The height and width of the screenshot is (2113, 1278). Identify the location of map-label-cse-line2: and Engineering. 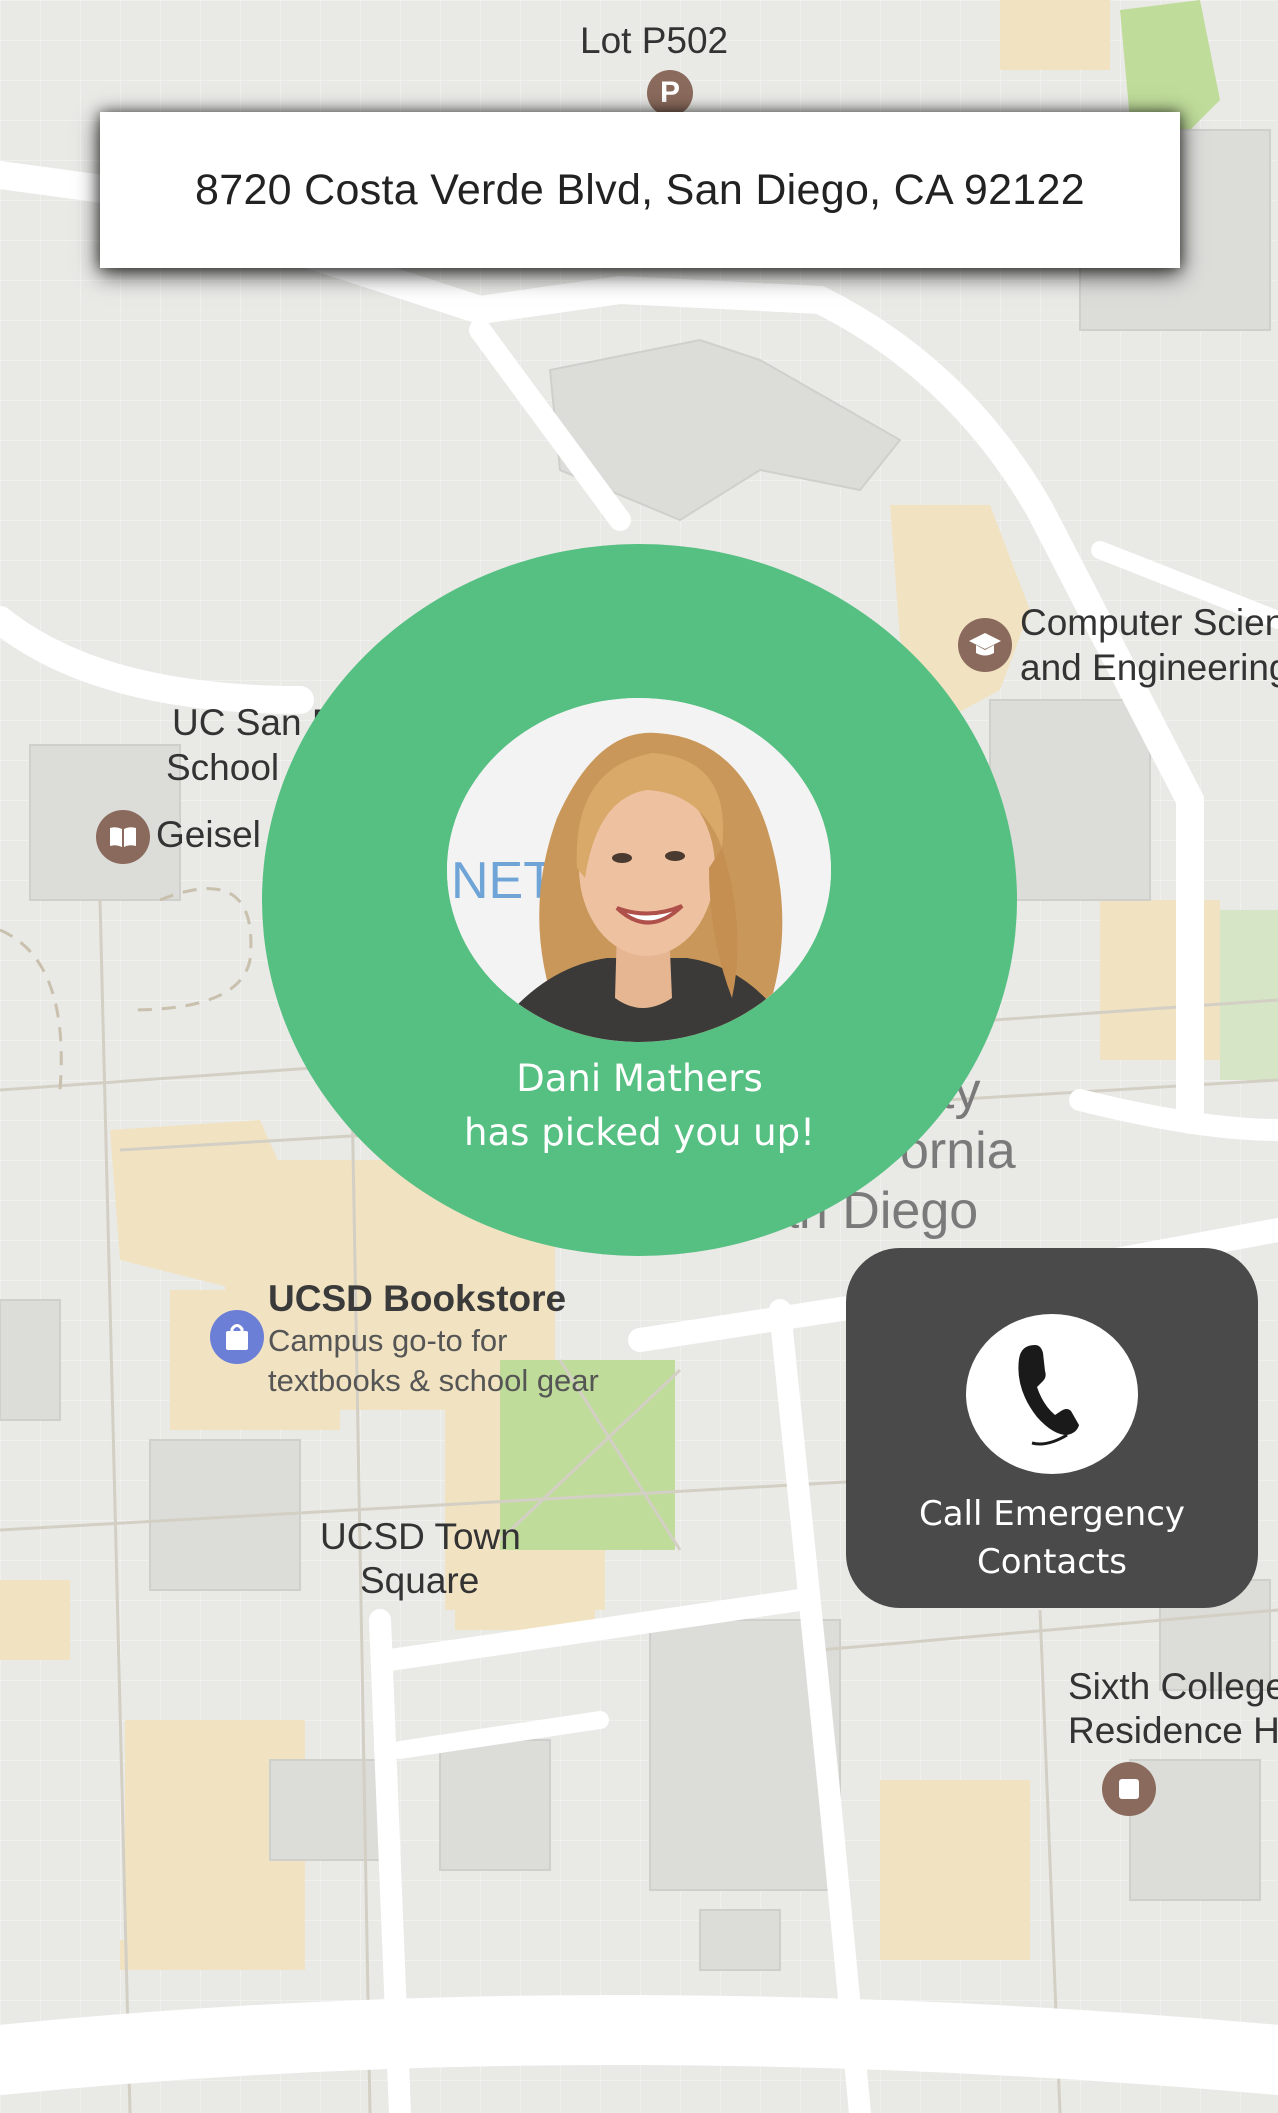
(1149, 667).